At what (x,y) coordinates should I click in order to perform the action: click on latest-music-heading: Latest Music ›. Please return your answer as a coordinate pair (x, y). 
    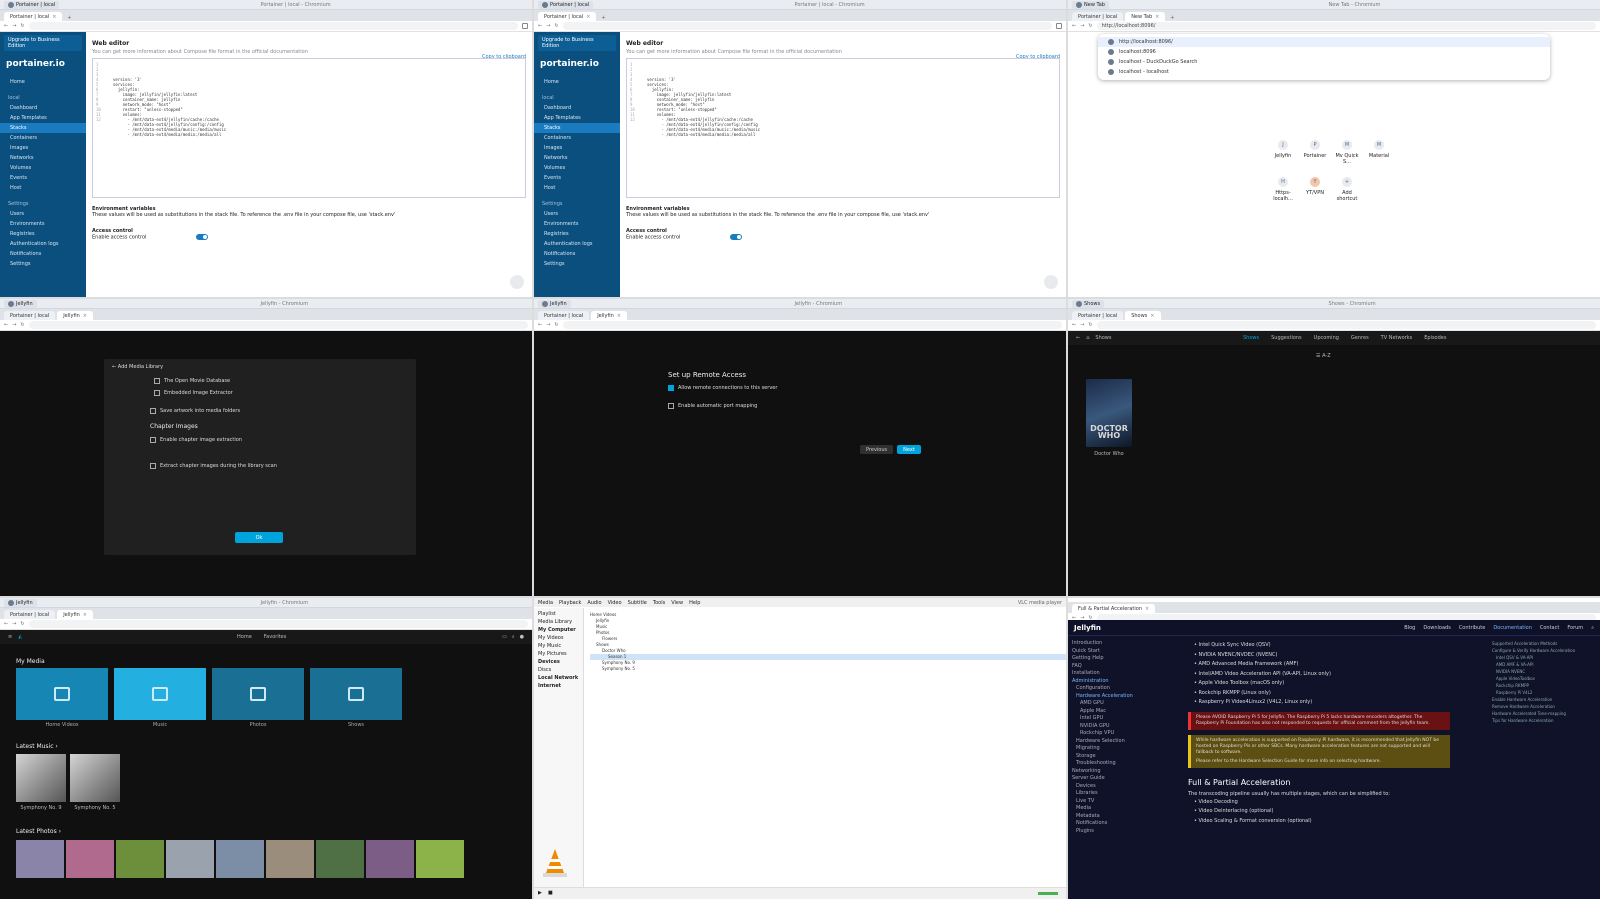
    Looking at the image, I should click on (37, 746).